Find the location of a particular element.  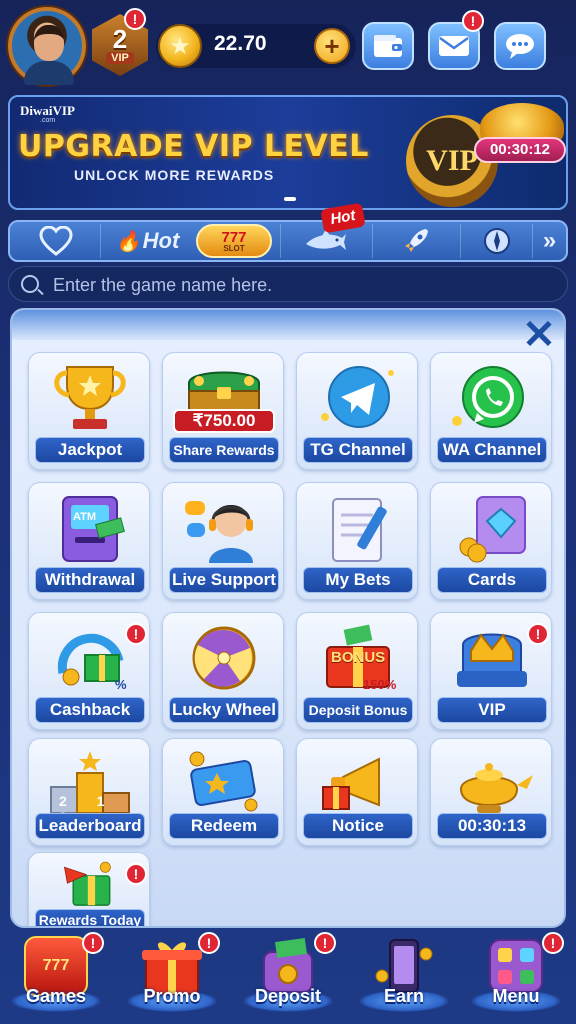

tile-leaderboard-label: Leaderboard is located at coordinates (90, 826).